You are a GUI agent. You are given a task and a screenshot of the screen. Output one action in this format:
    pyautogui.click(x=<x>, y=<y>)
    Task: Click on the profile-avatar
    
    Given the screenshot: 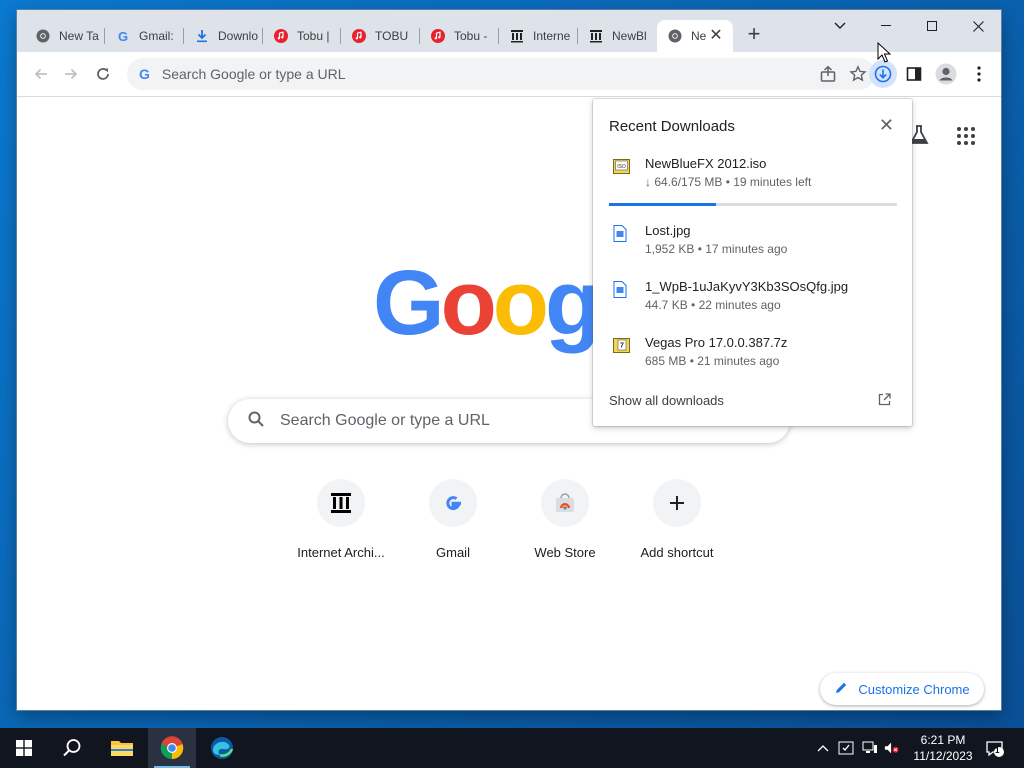 What is the action you would take?
    pyautogui.click(x=946, y=74)
    